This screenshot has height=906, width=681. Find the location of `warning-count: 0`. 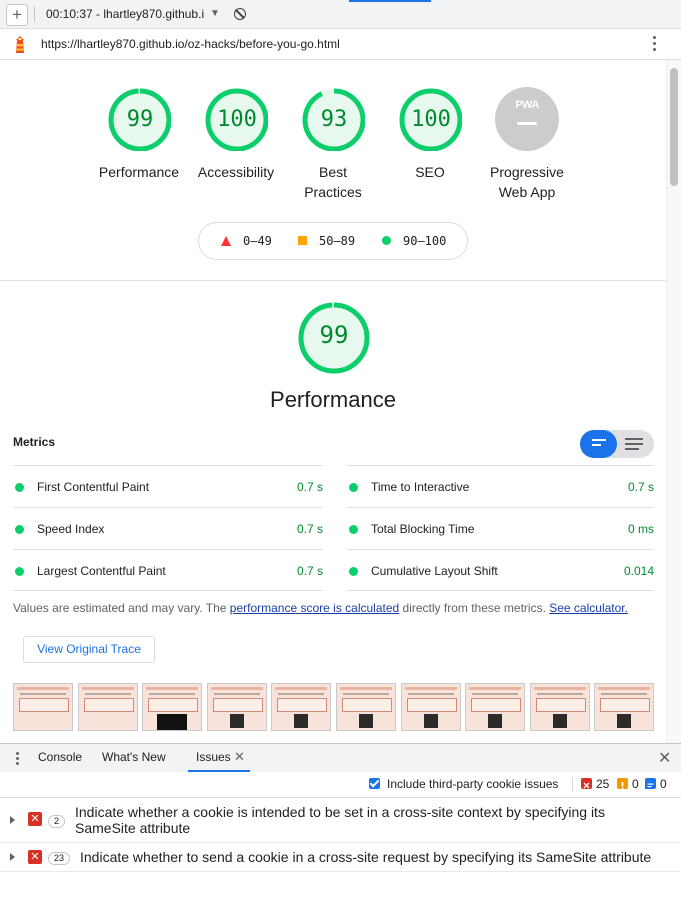

warning-count: 0 is located at coordinates (635, 784).